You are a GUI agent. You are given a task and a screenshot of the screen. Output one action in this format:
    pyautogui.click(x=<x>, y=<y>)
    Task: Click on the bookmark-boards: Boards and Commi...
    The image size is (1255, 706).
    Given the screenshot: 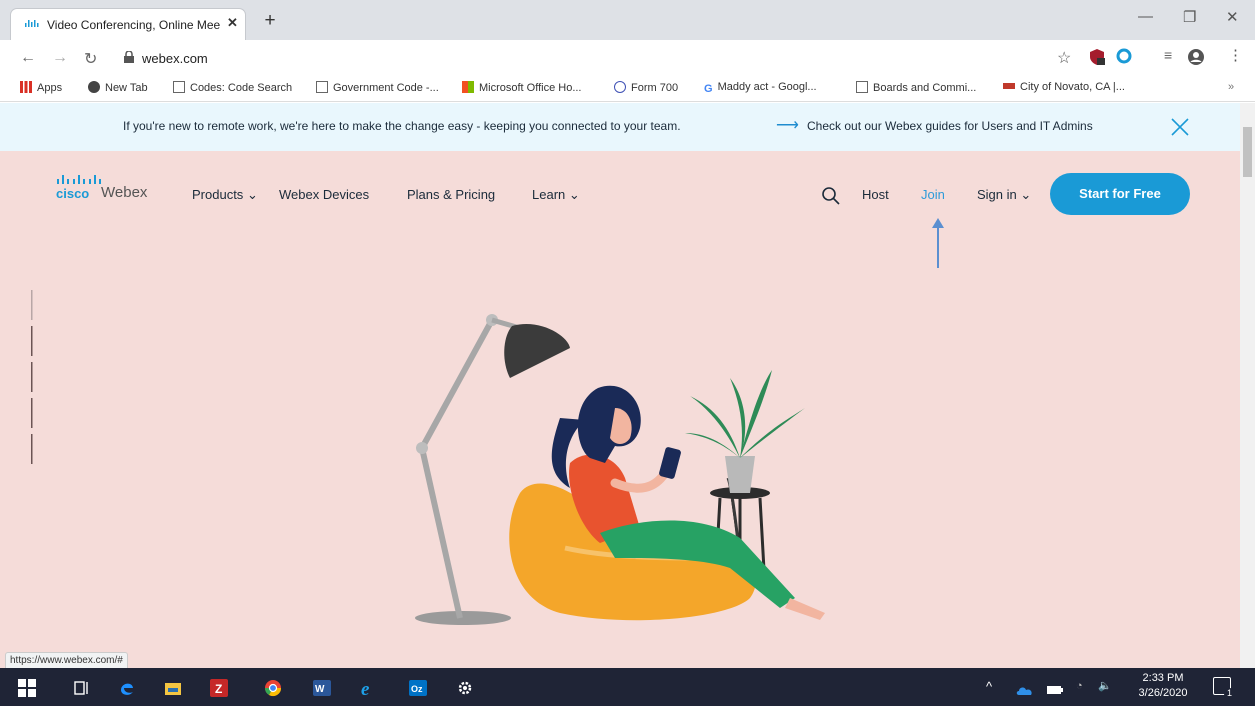 What is the action you would take?
    pyautogui.click(x=916, y=87)
    